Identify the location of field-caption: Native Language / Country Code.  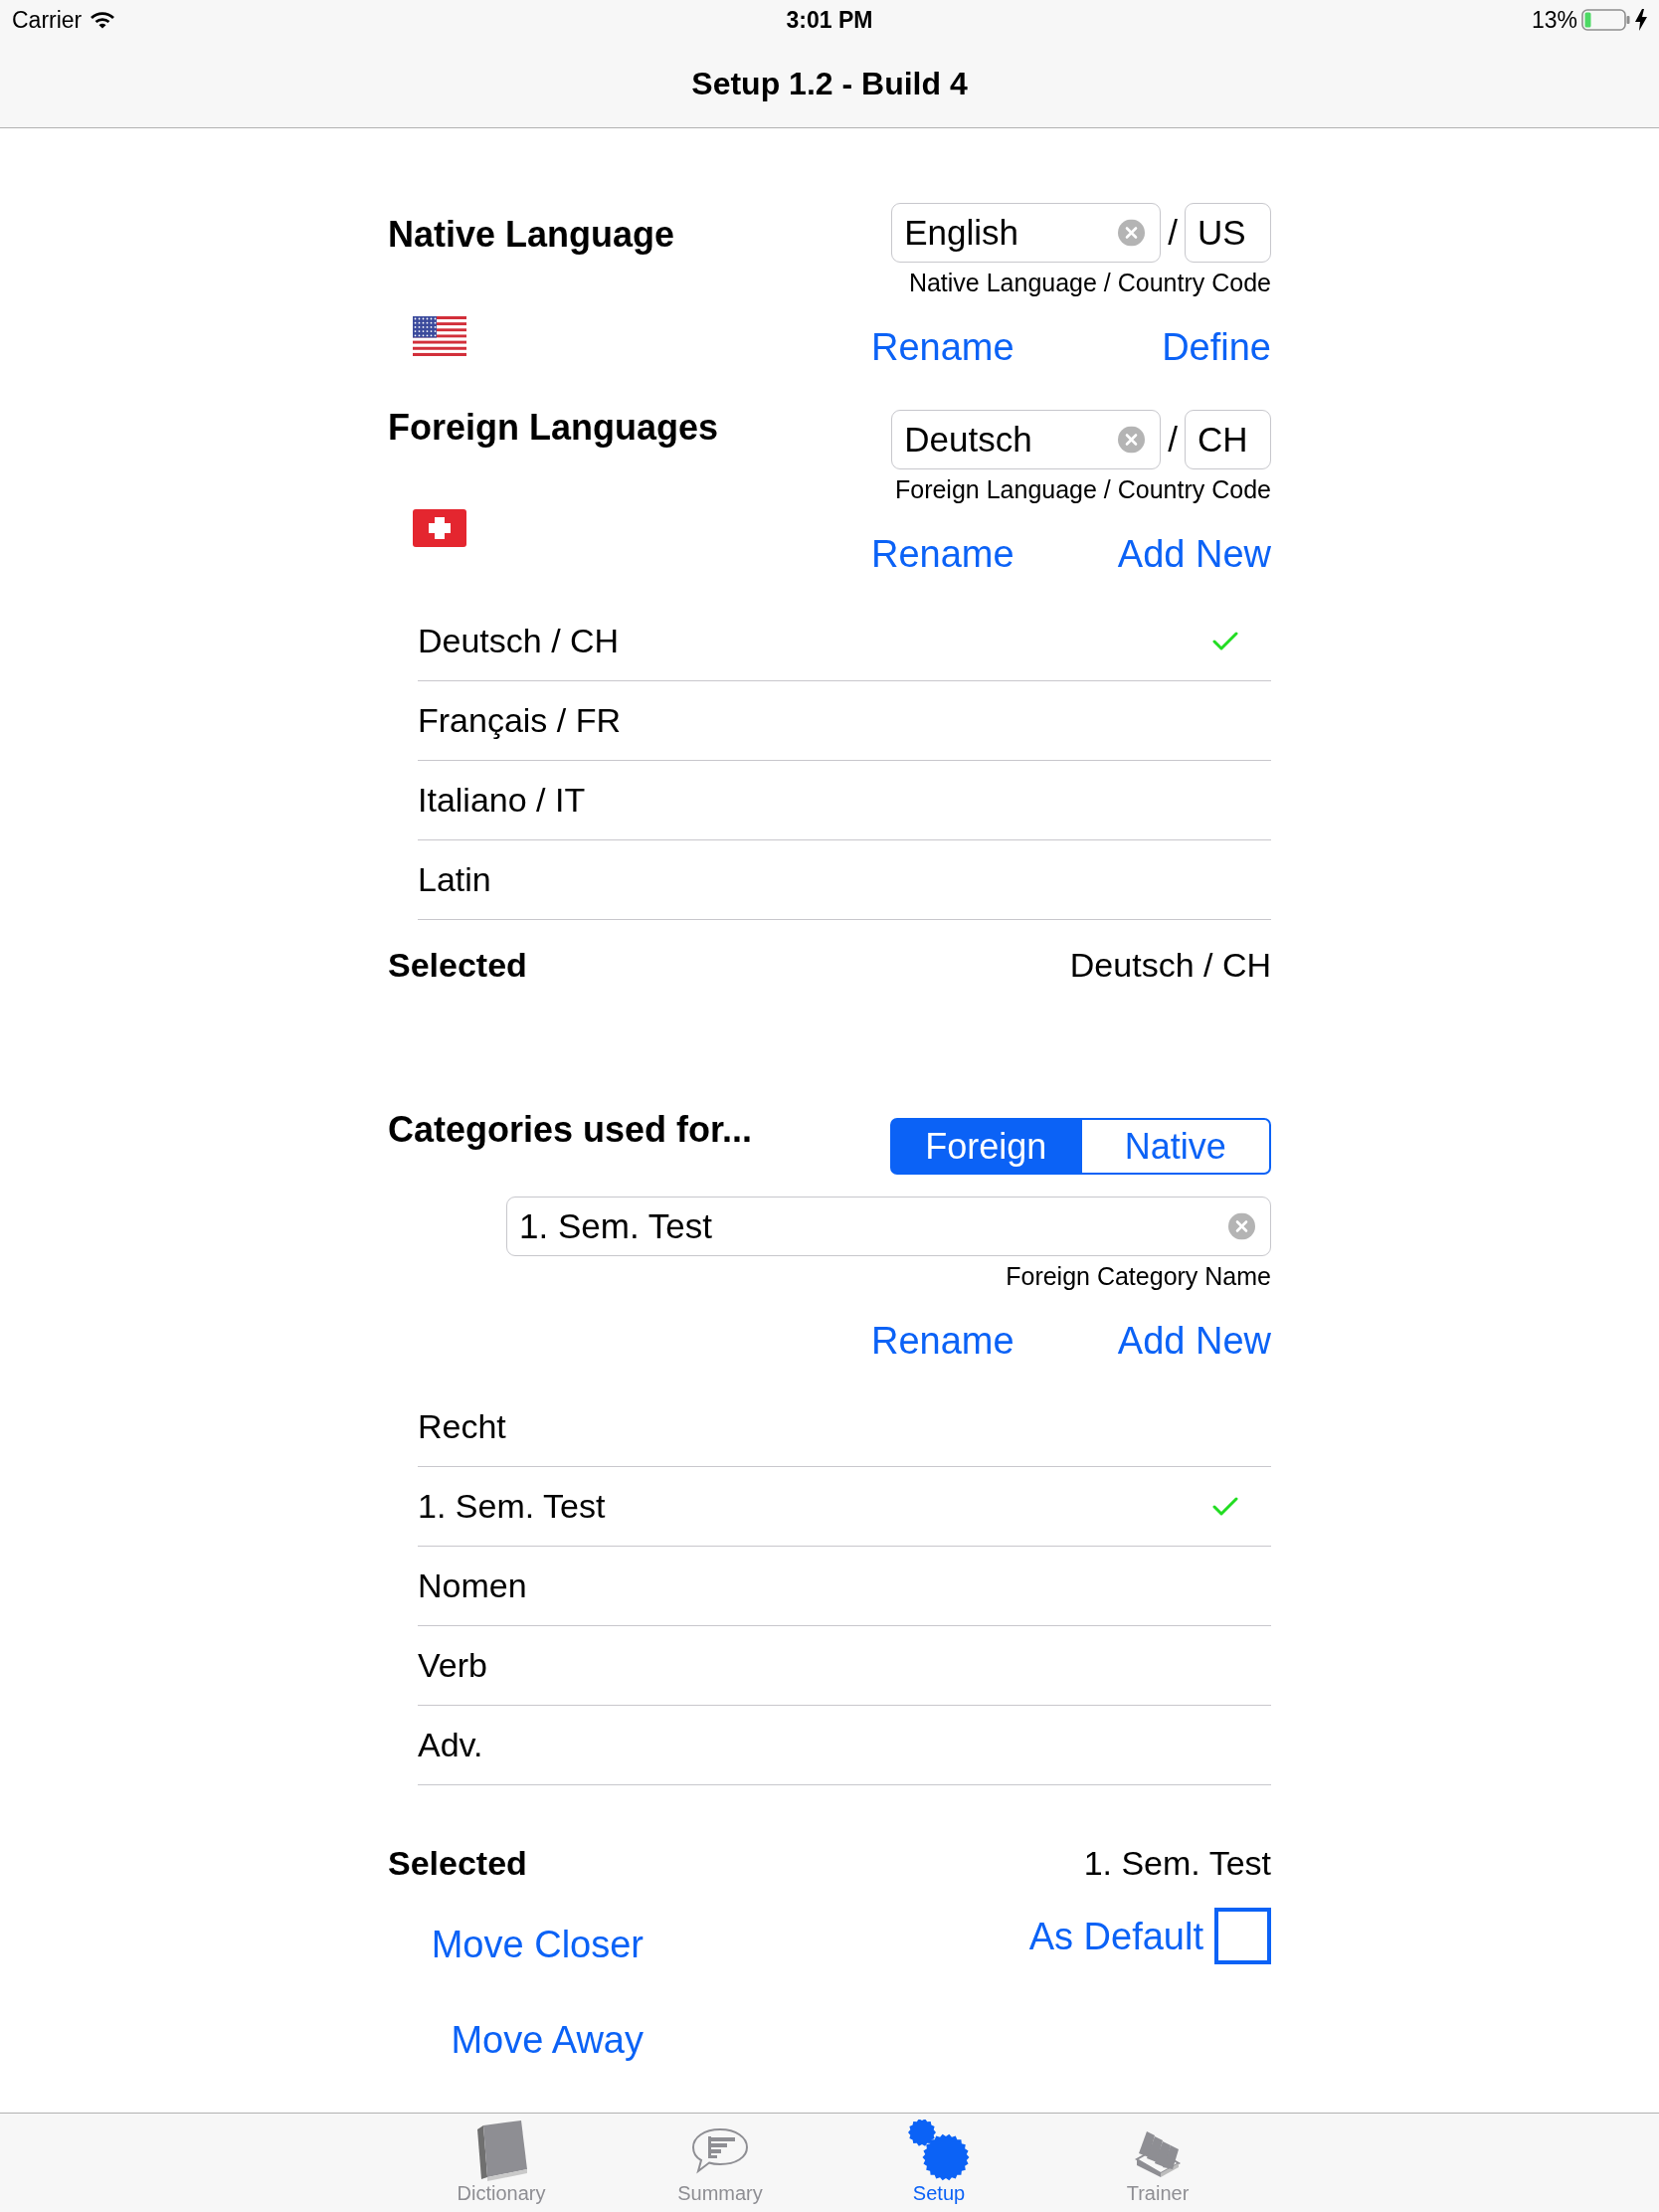
(1089, 282).